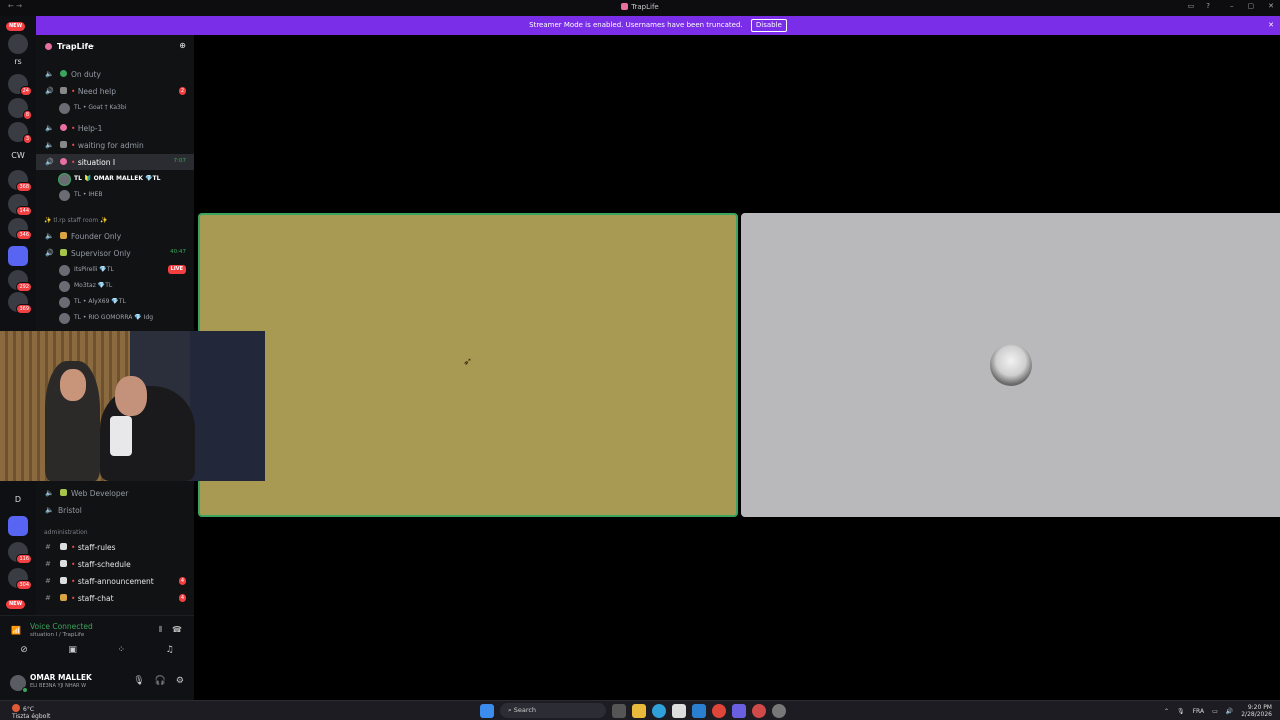  What do you see at coordinates (76, 220) in the screenshot?
I see `category-header: ✨ tl.rp staff room ✨` at bounding box center [76, 220].